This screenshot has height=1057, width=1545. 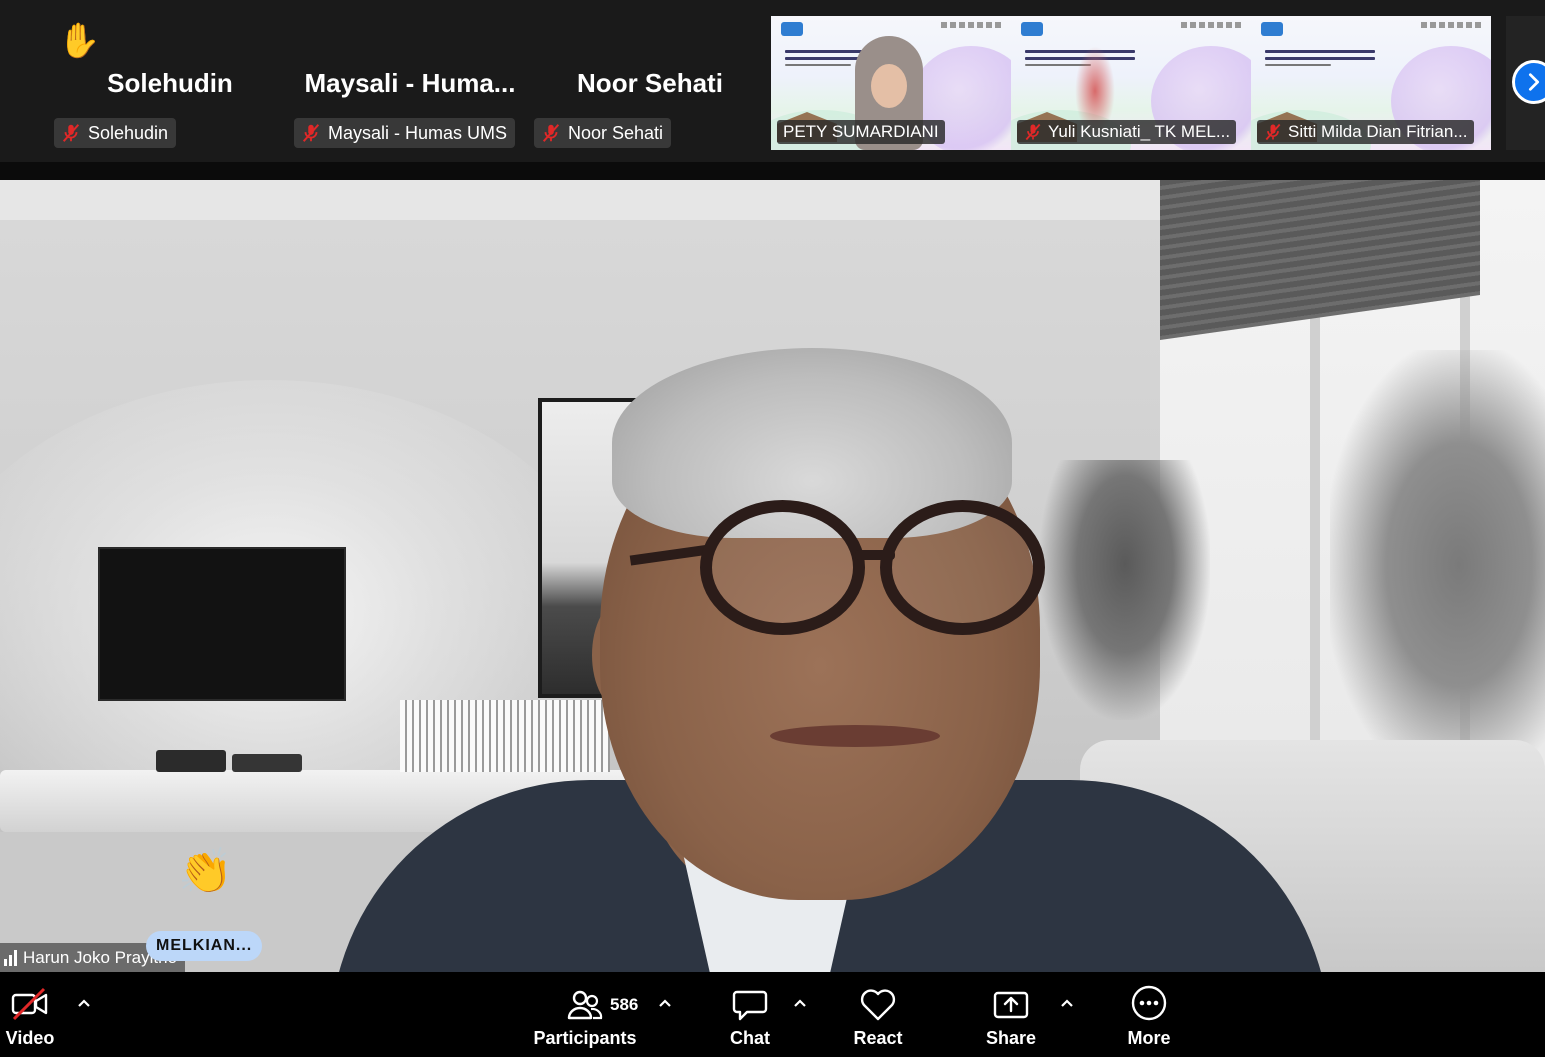 I want to click on participant-tile-noor-sehati: Noor Sehati Noor Sehati, so click(x=650, y=80).